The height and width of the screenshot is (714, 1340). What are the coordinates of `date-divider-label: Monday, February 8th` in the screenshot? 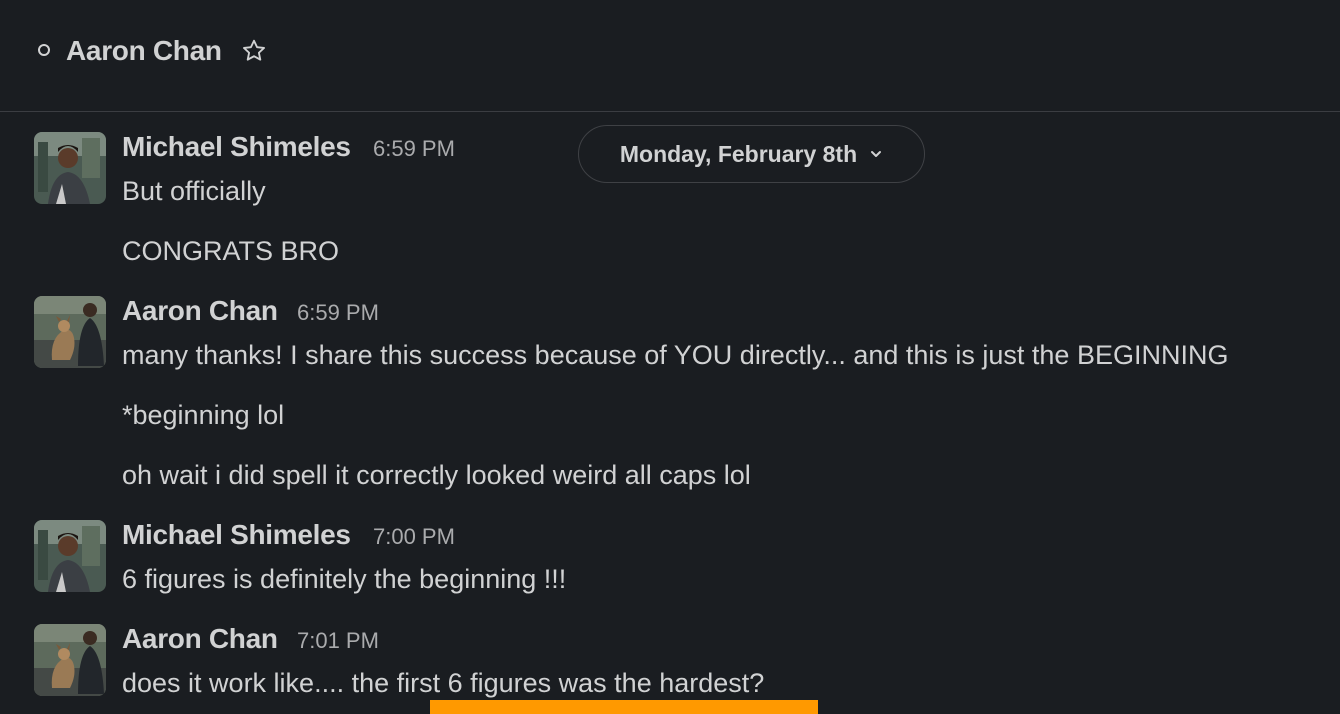 It's located at (738, 153).